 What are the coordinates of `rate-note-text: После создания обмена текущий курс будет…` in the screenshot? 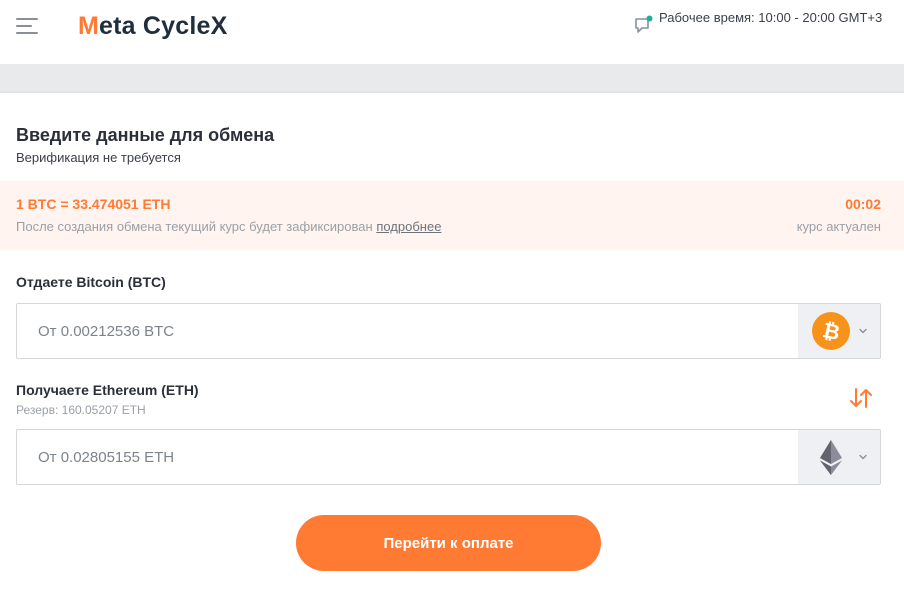 It's located at (194, 226).